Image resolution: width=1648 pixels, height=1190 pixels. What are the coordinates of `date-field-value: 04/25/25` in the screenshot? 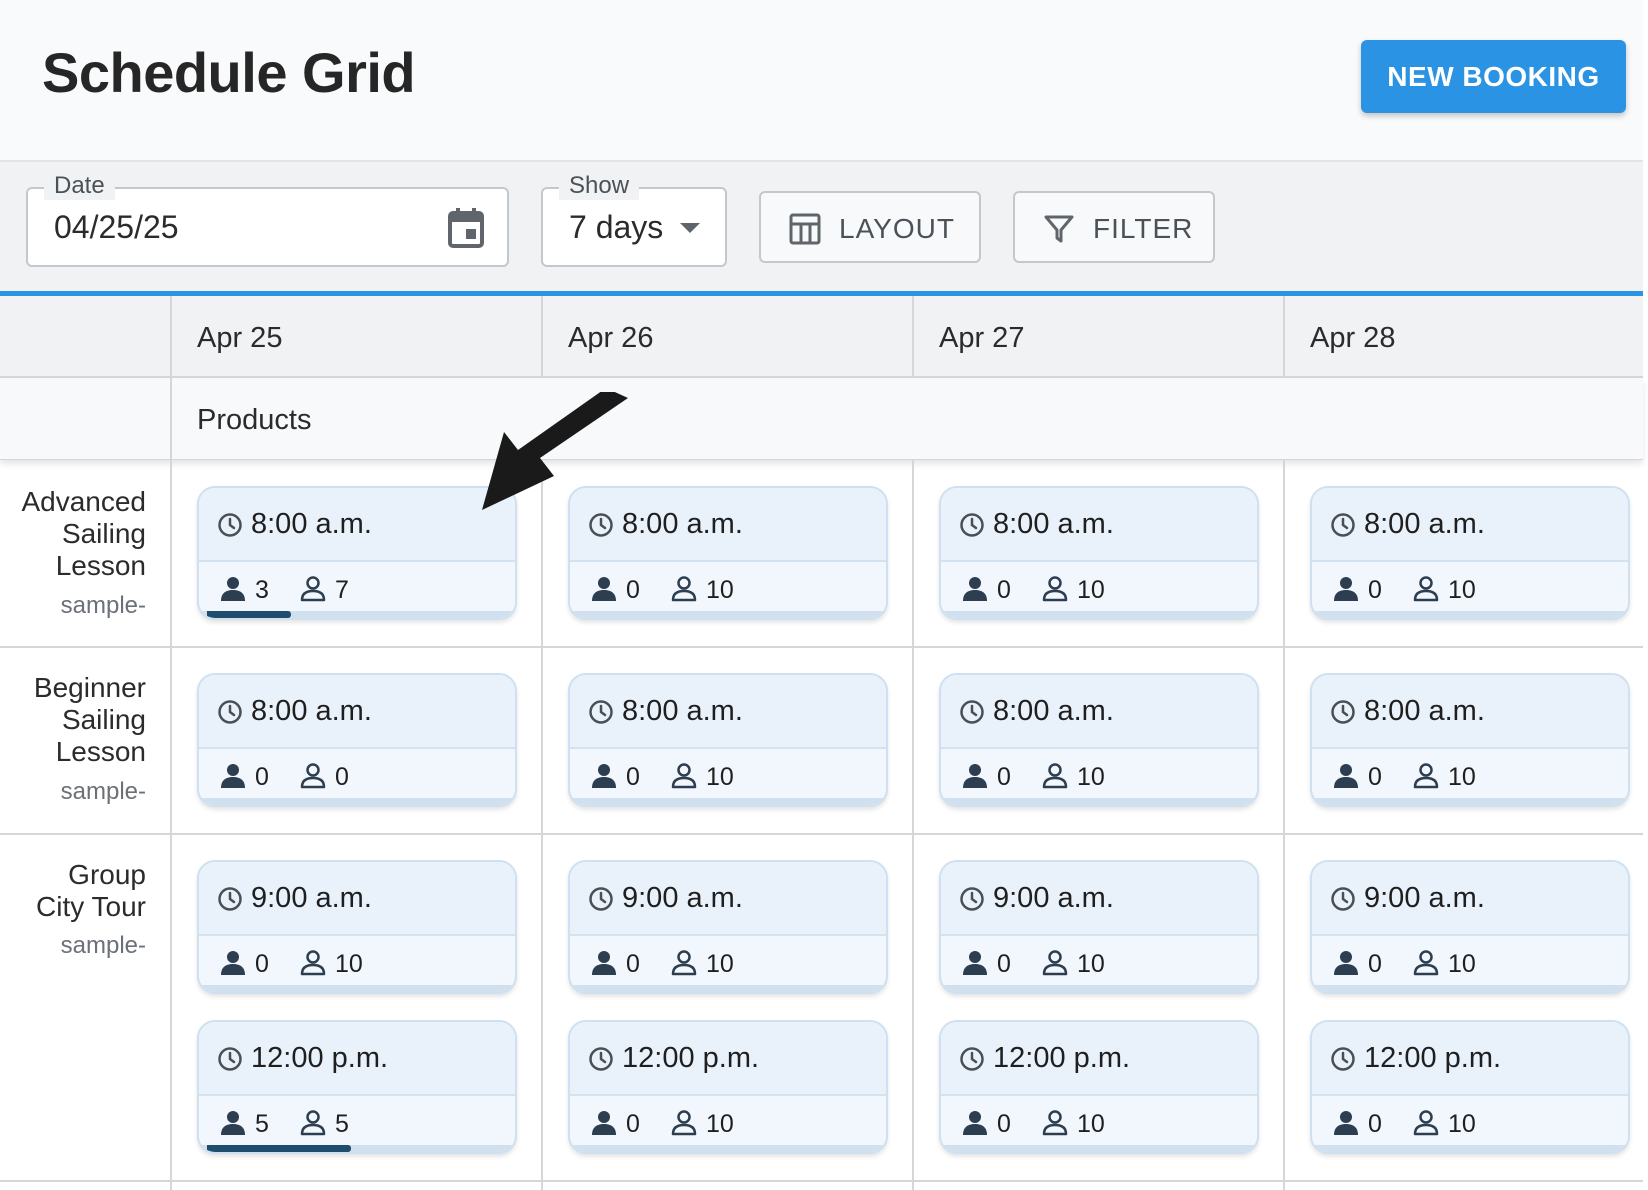 It's located at (116, 227).